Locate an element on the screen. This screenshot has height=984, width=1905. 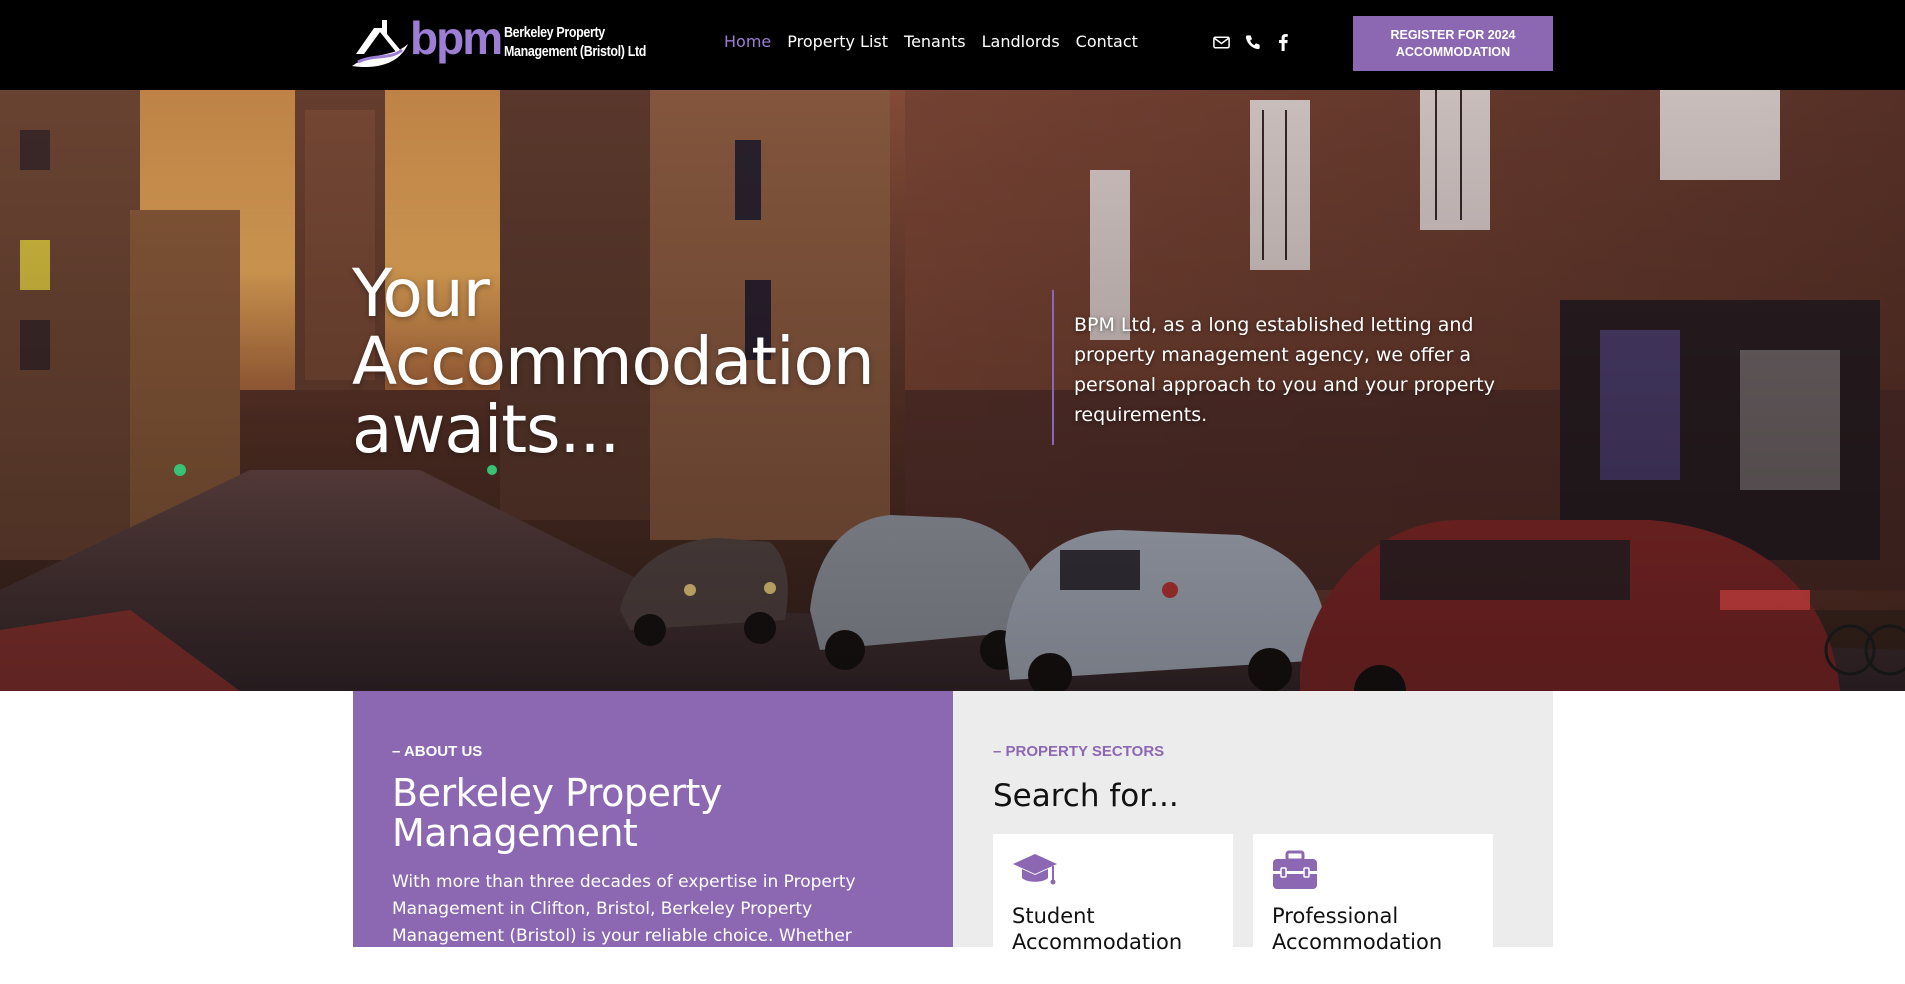
about-eyebrow: – ABOUT US is located at coordinates (437, 751).